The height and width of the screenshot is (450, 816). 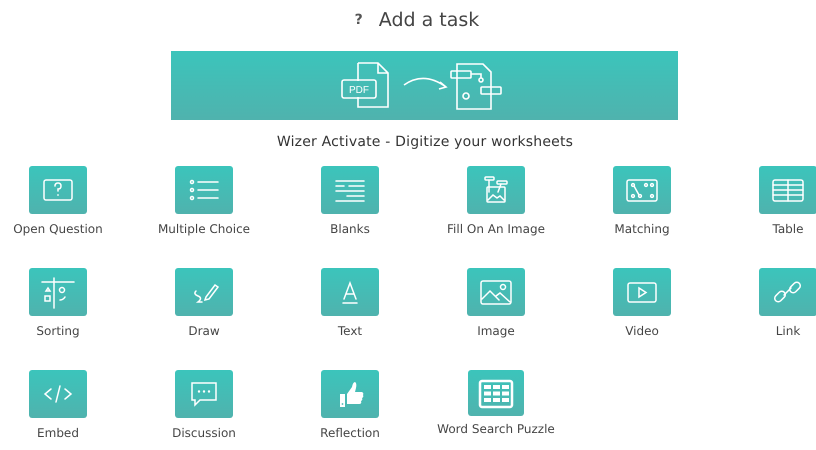 I want to click on task-label: Blanks, so click(x=350, y=229).